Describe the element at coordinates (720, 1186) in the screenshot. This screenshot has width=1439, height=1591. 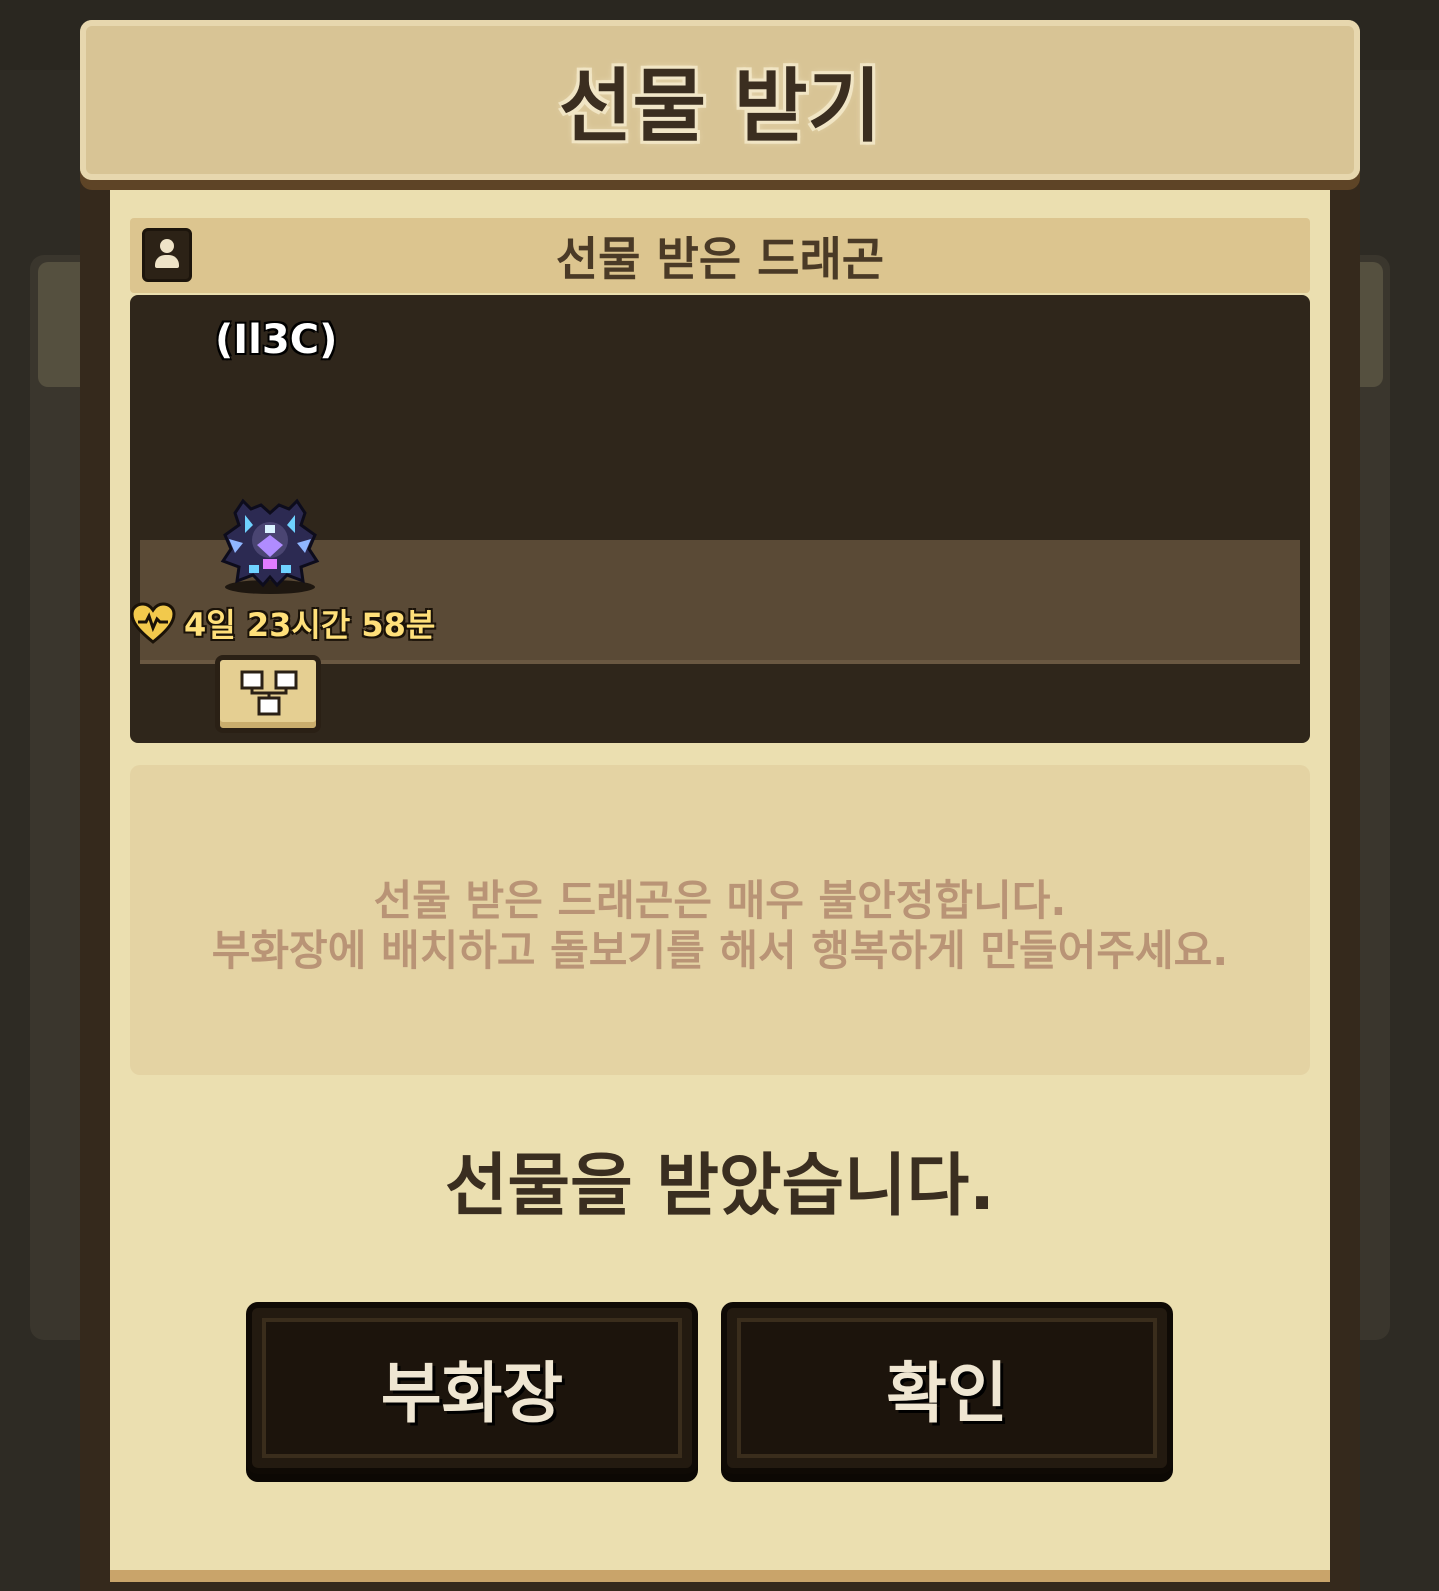
I see `received-message: 선물을 받았습니다.` at that location.